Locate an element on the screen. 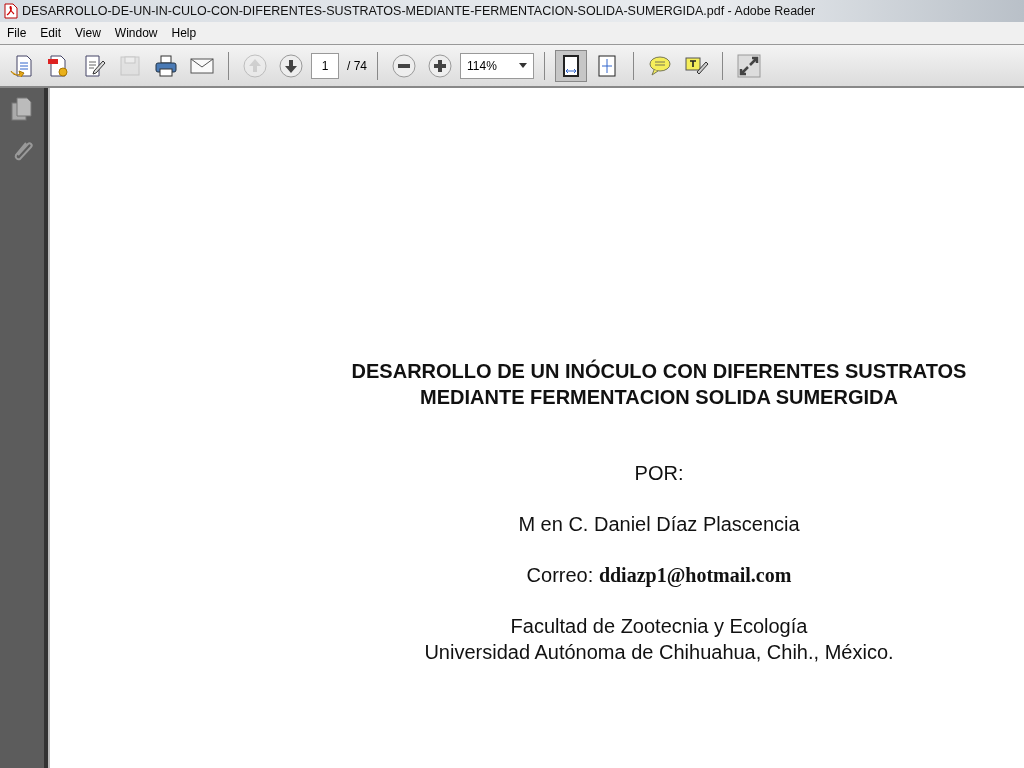 This screenshot has width=1024, height=768. document-title: DESARROLLO DE UN INÓCULO CON DIFERENTES SUSTRATOS is located at coordinates (659, 371).